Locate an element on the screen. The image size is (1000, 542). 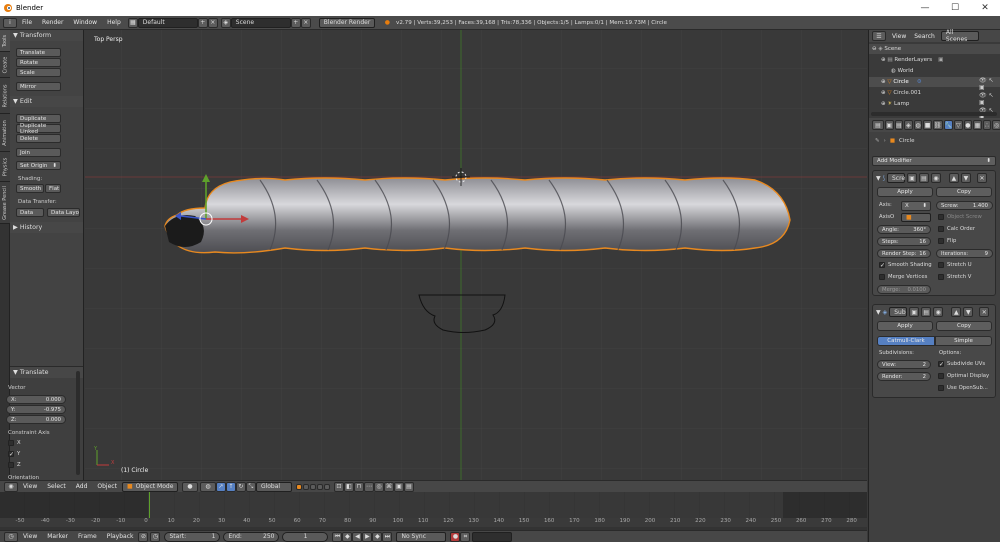
editor-type-icon: ▤ is located at coordinates (878, 125).